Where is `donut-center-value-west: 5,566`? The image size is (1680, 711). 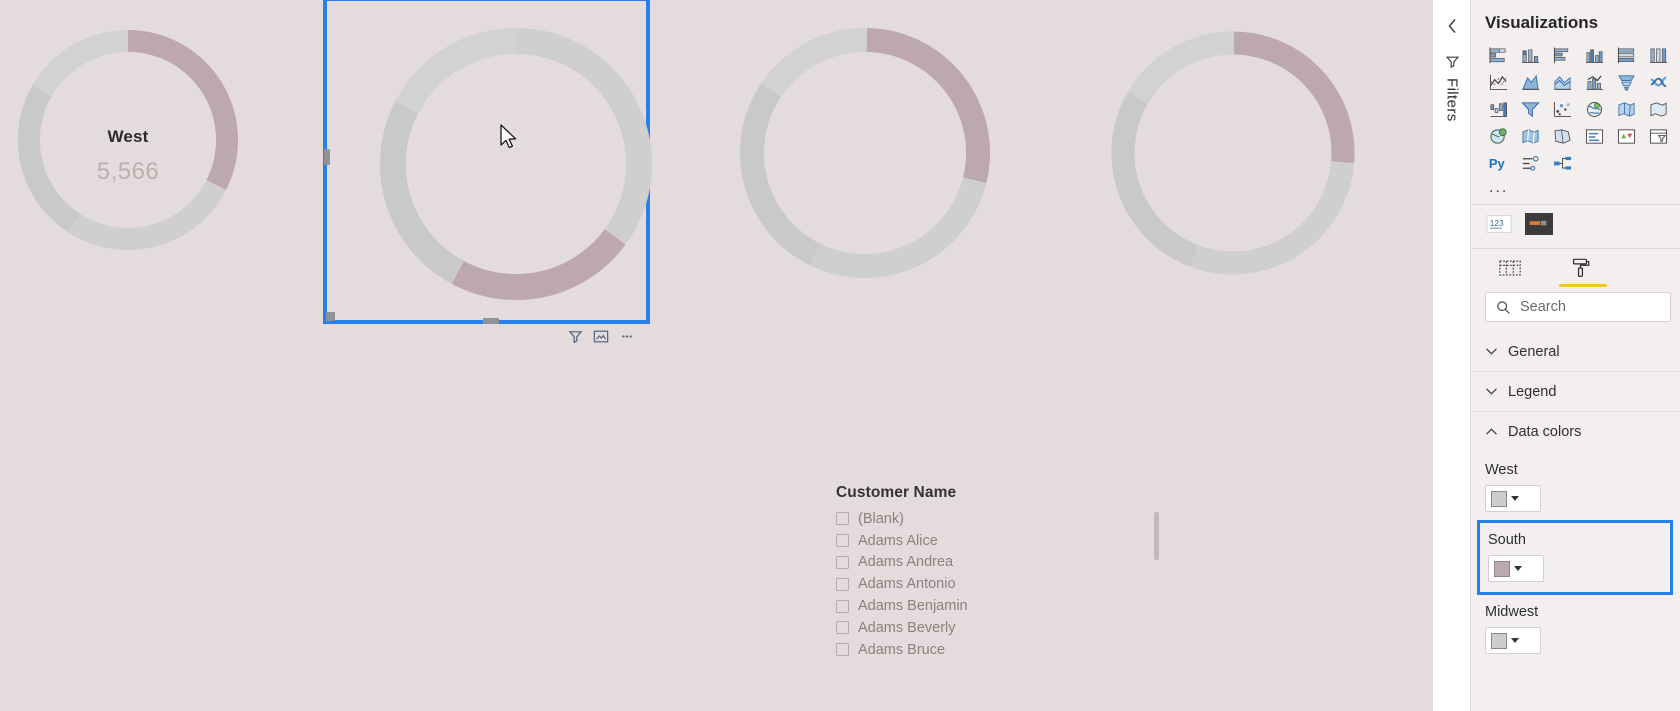
donut-center-value-west: 5,566 is located at coordinates (128, 171).